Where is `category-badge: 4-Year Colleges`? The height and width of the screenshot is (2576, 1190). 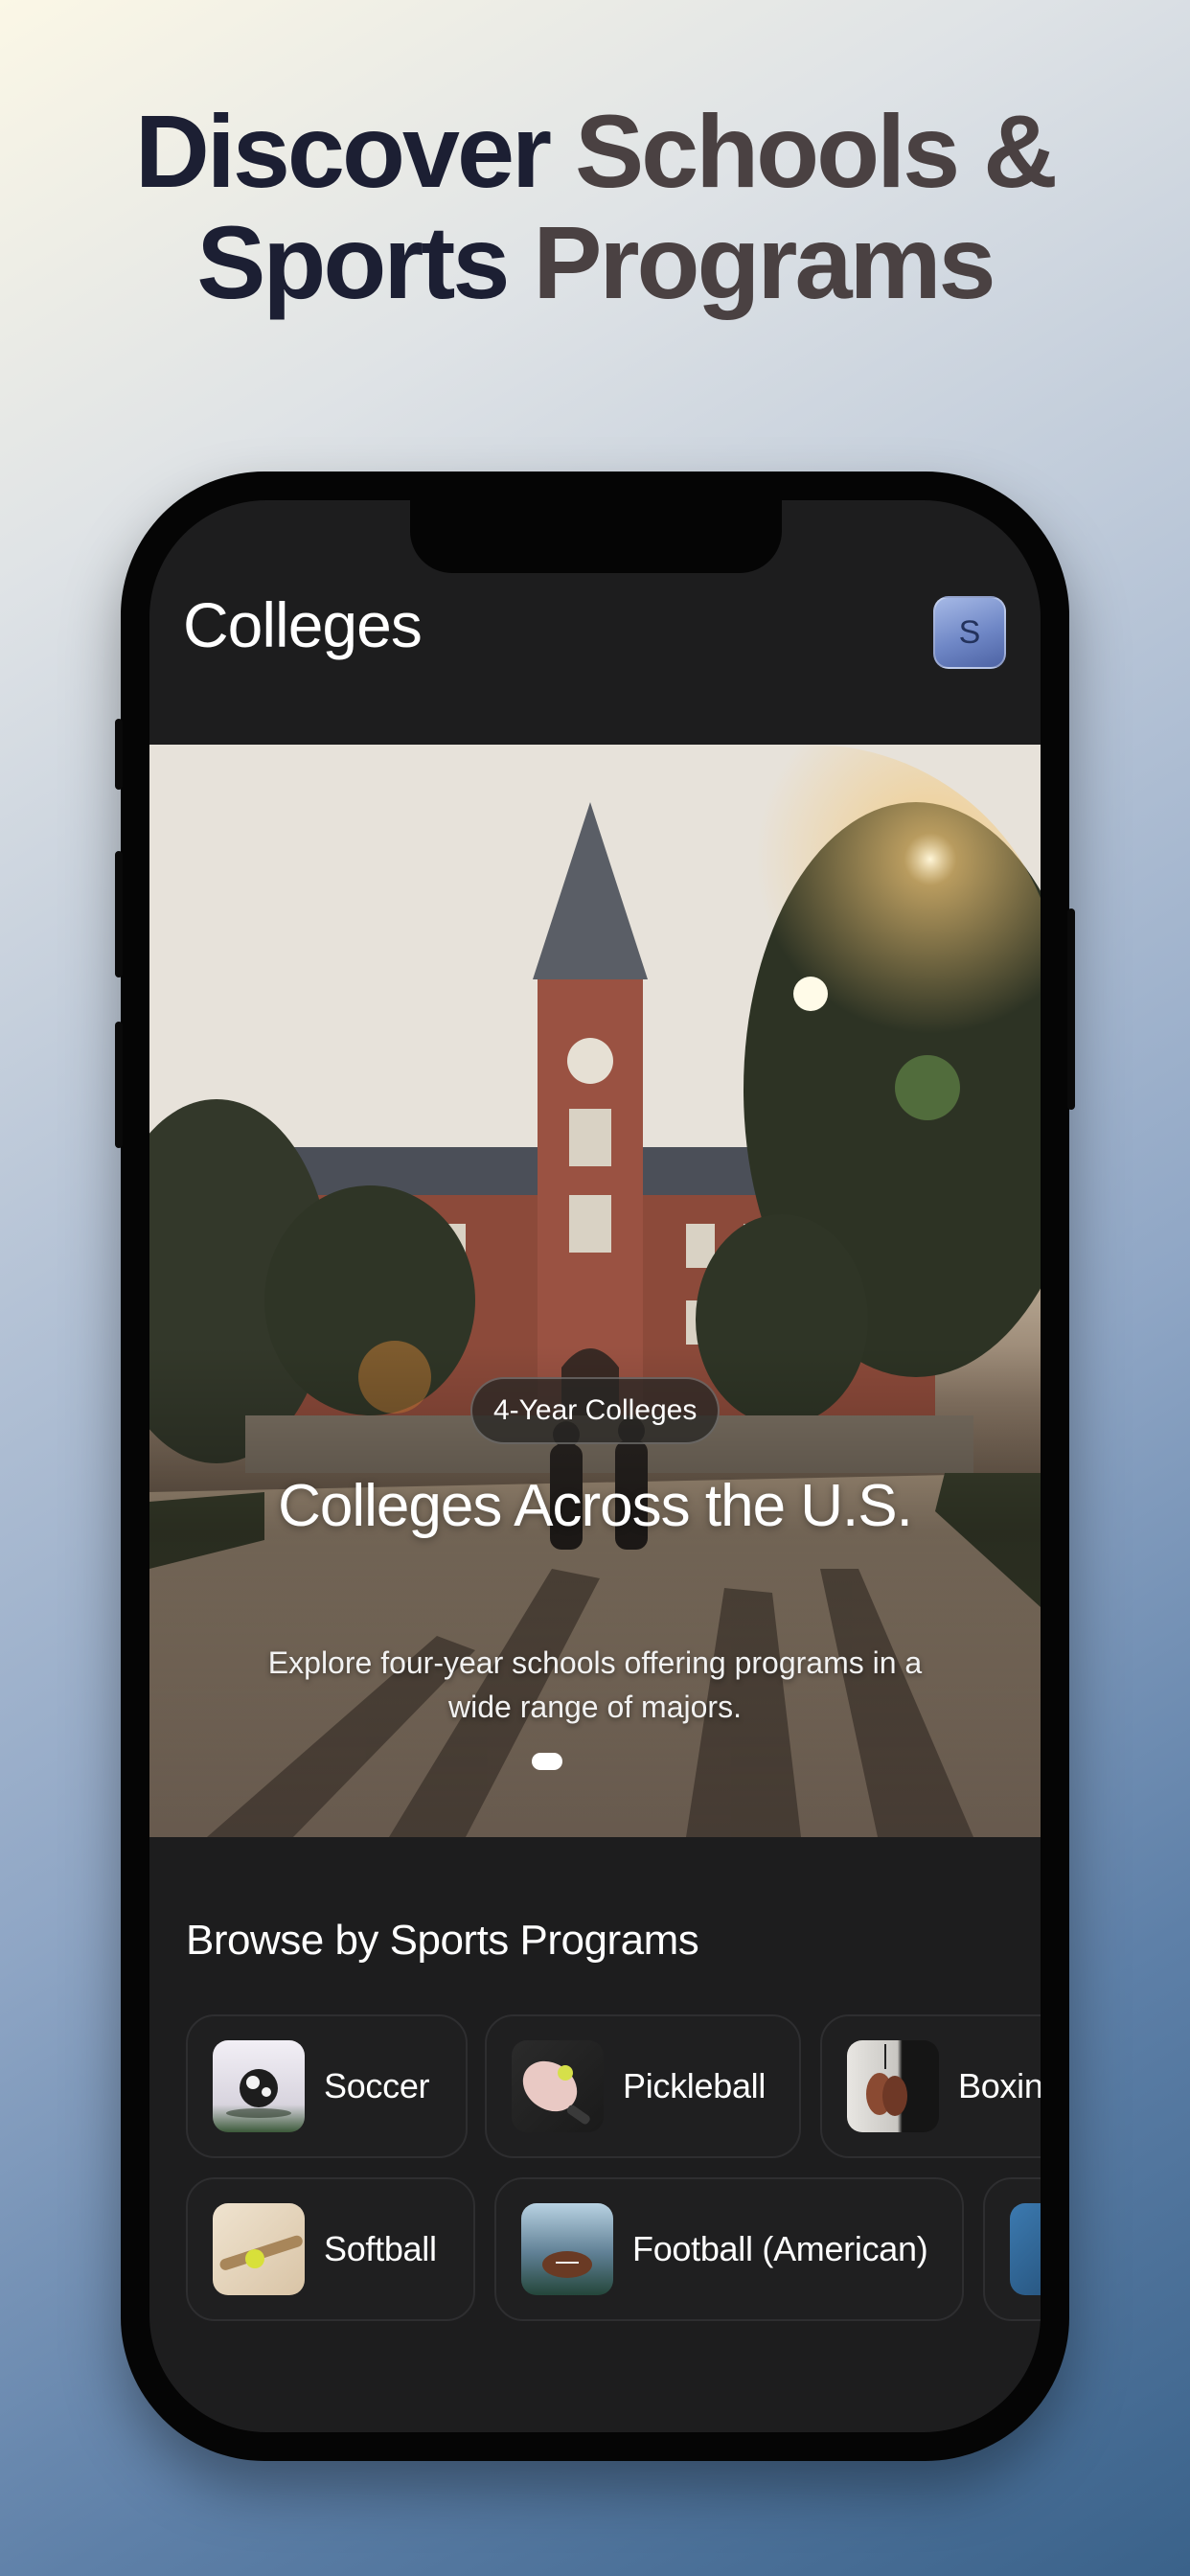
category-badge: 4-Year Colleges is located at coordinates (595, 1410).